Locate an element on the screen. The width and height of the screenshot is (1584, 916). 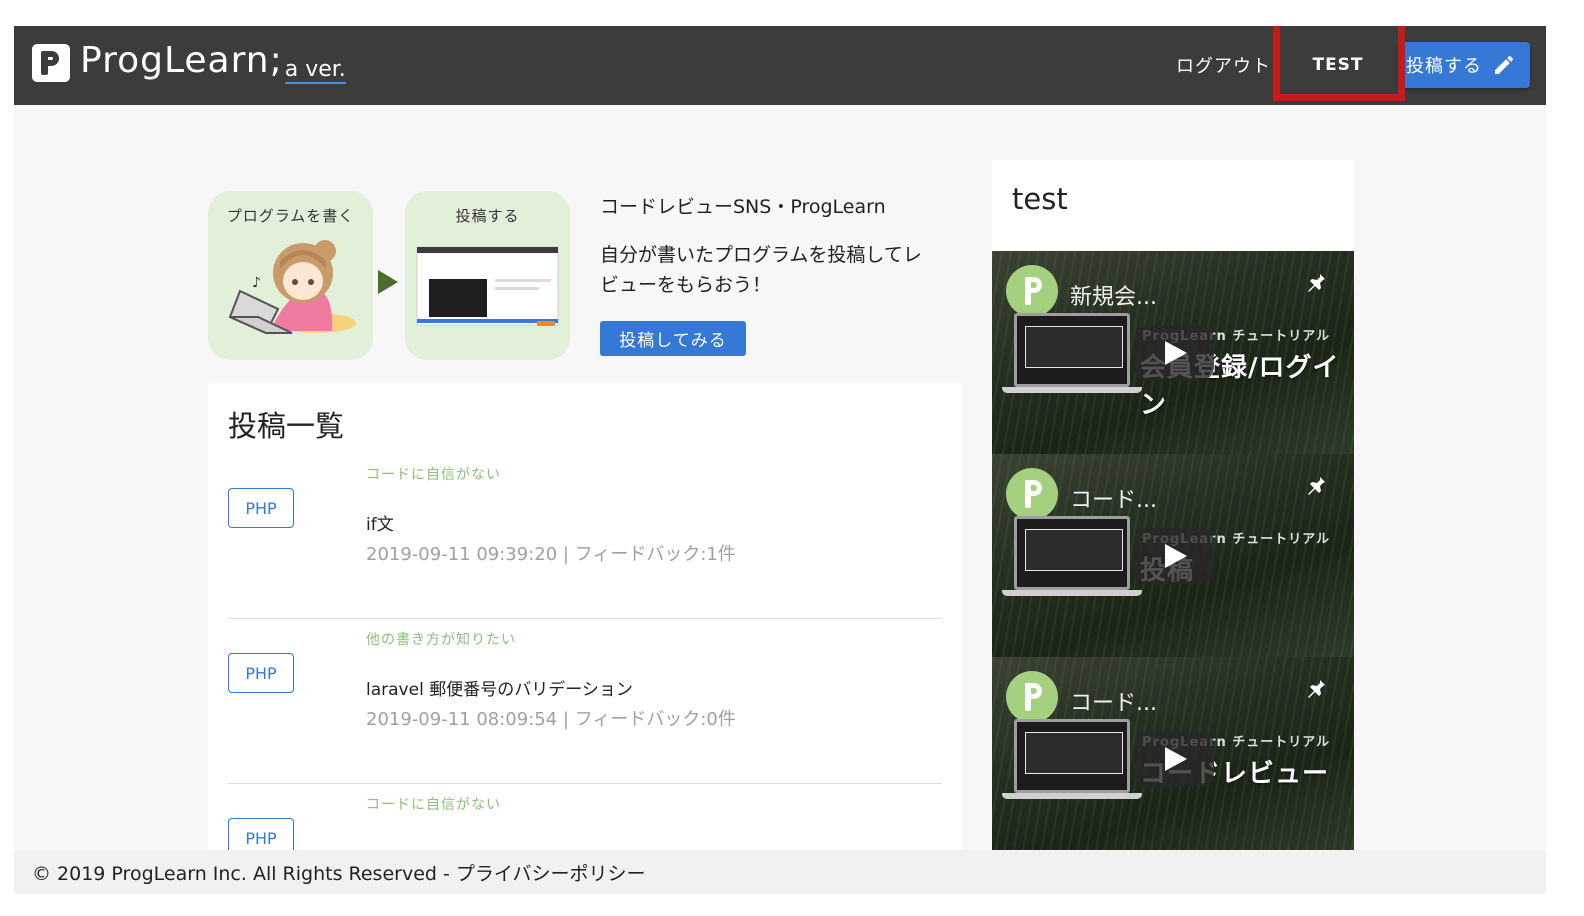
new-post-button: 投稿する is located at coordinates (1464, 65).